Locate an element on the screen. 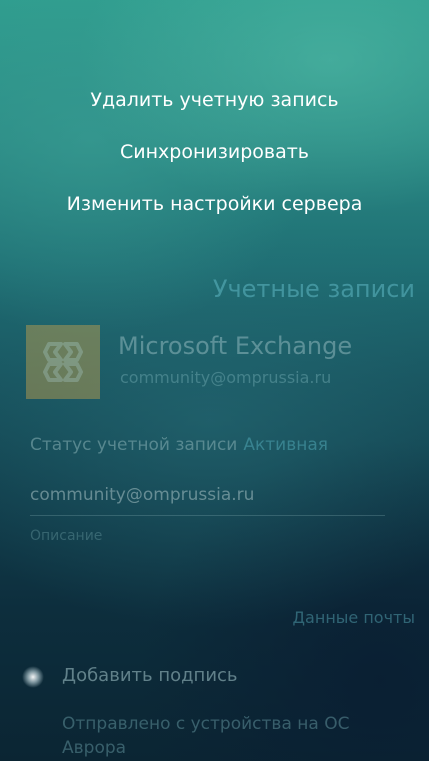 The image size is (429, 761). add-signature-label: Добавить подпись is located at coordinates (150, 676).